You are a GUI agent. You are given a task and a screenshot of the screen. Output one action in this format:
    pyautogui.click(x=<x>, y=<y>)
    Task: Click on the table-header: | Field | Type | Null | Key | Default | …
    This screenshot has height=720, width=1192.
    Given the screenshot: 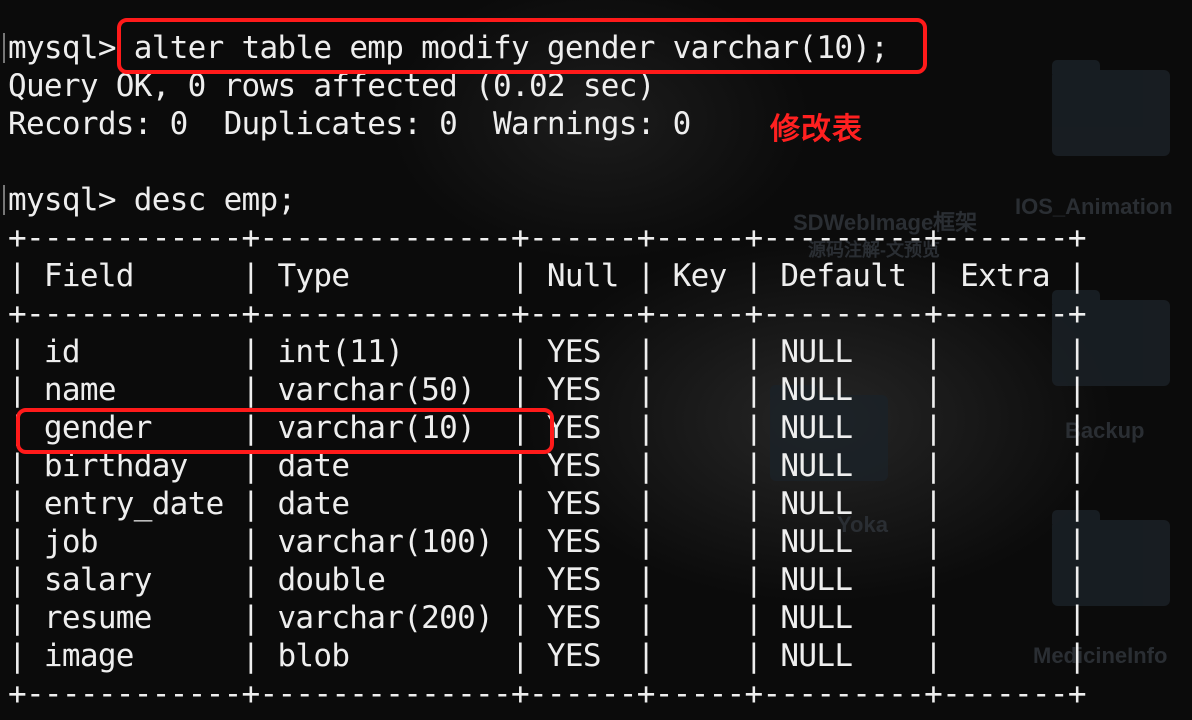 What is the action you would take?
    pyautogui.click(x=547, y=276)
    